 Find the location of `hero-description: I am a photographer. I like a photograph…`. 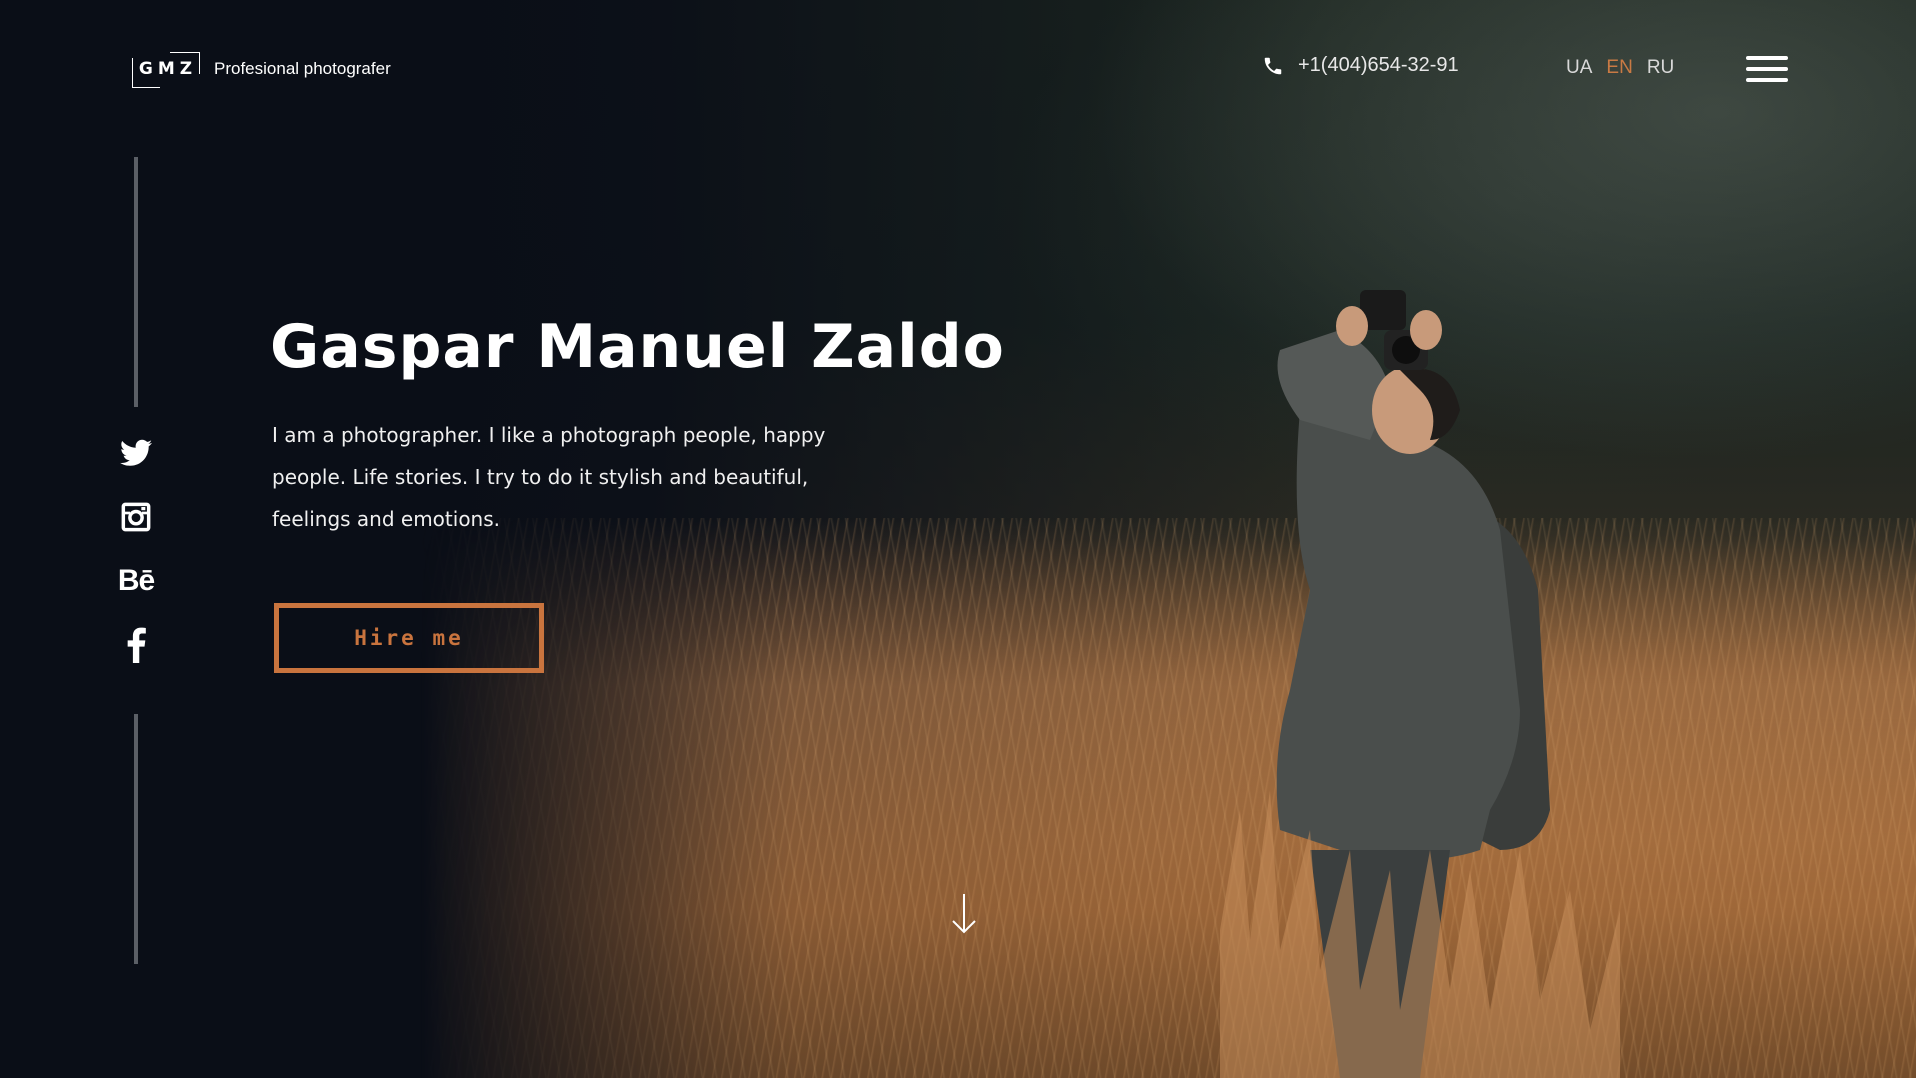

hero-description: I am a photographer. I like a photograph… is located at coordinates (549, 477).